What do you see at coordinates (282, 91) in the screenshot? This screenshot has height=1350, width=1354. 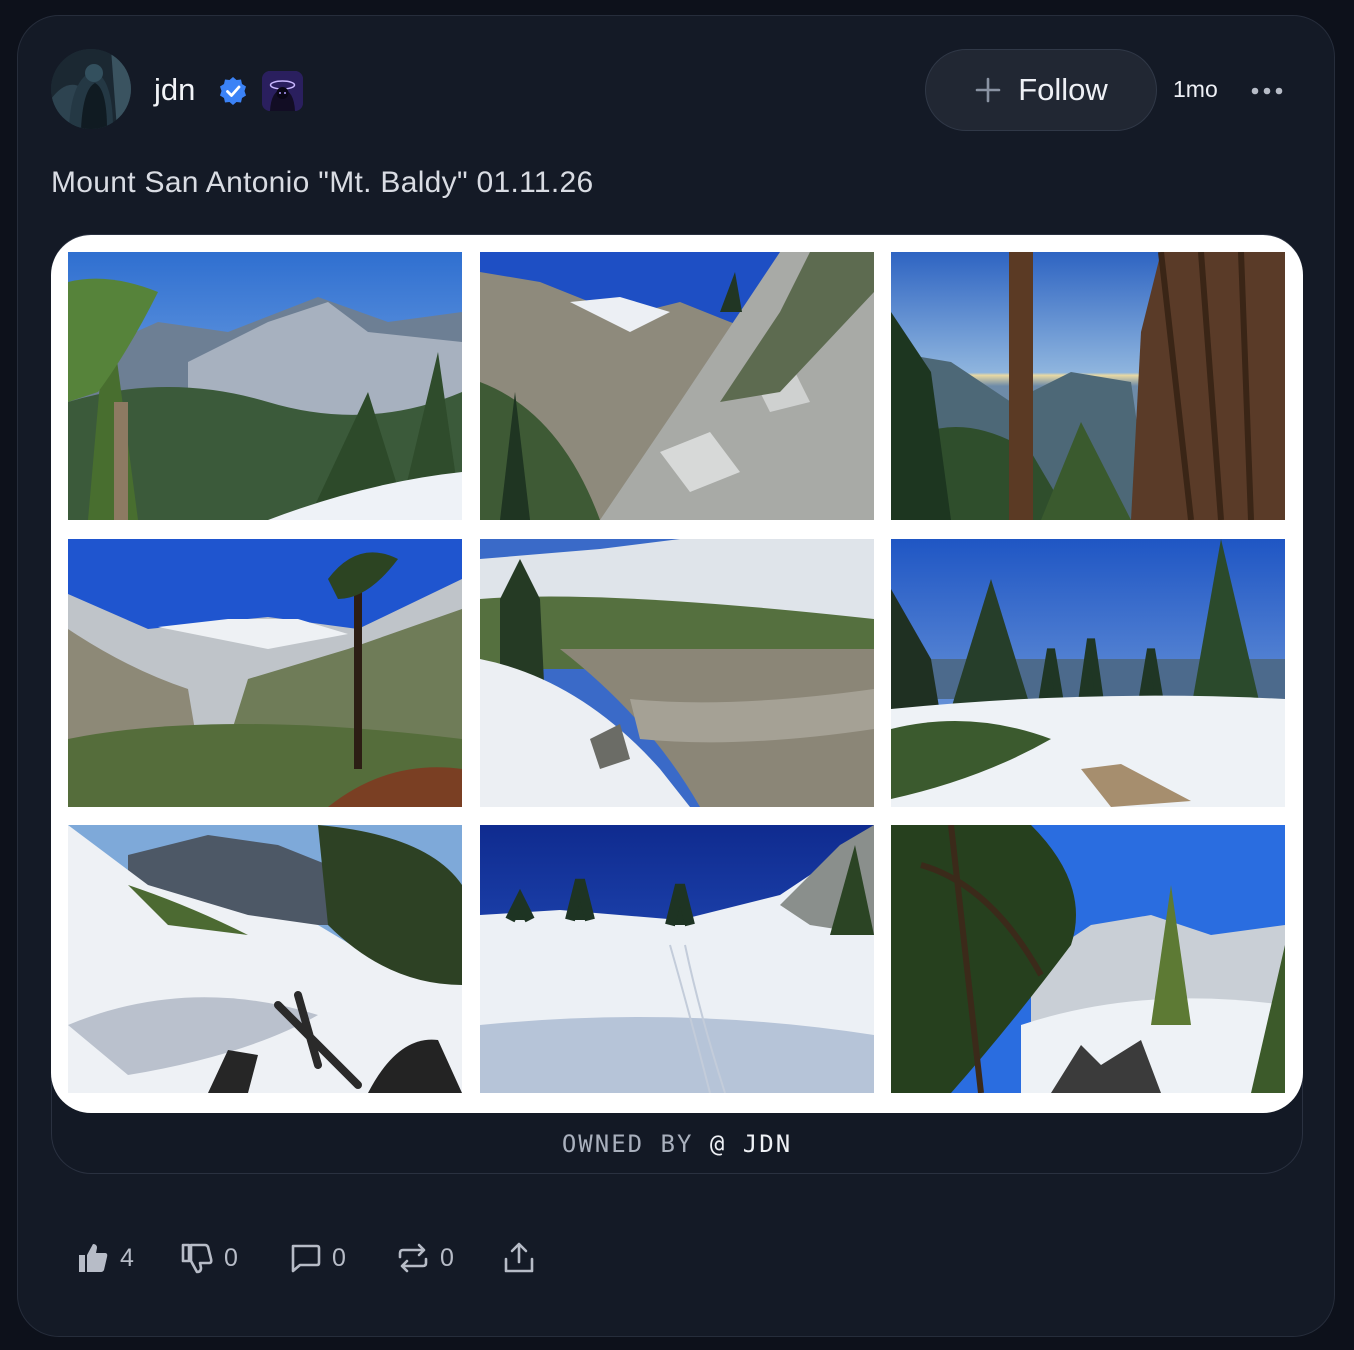 I see `profile-badge` at bounding box center [282, 91].